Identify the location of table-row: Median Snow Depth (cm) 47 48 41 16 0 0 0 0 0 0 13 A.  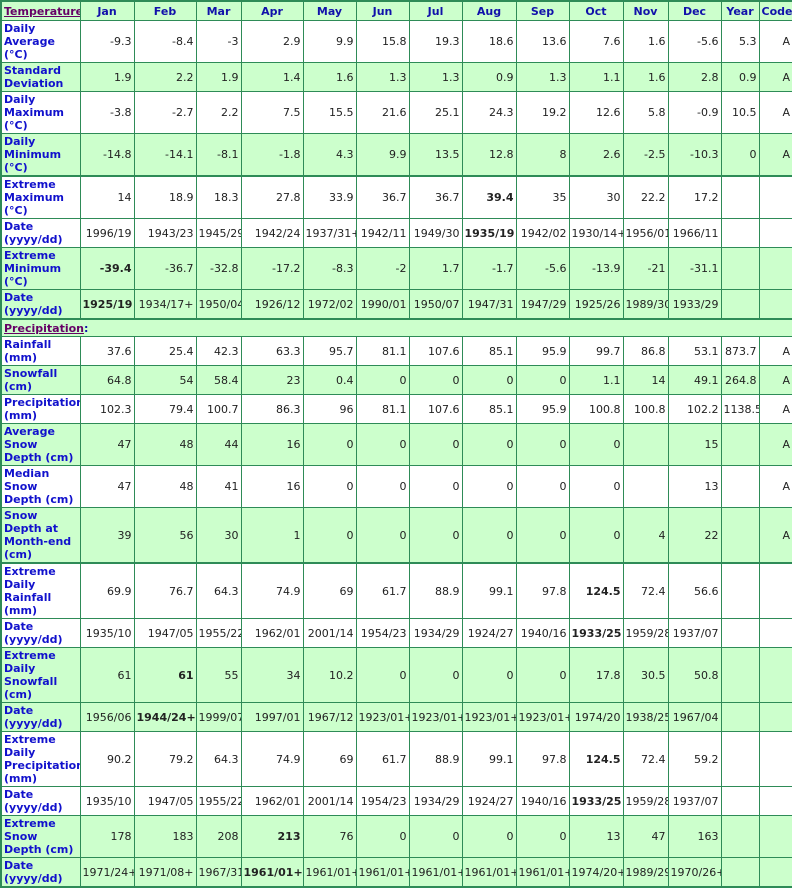
(396, 486).